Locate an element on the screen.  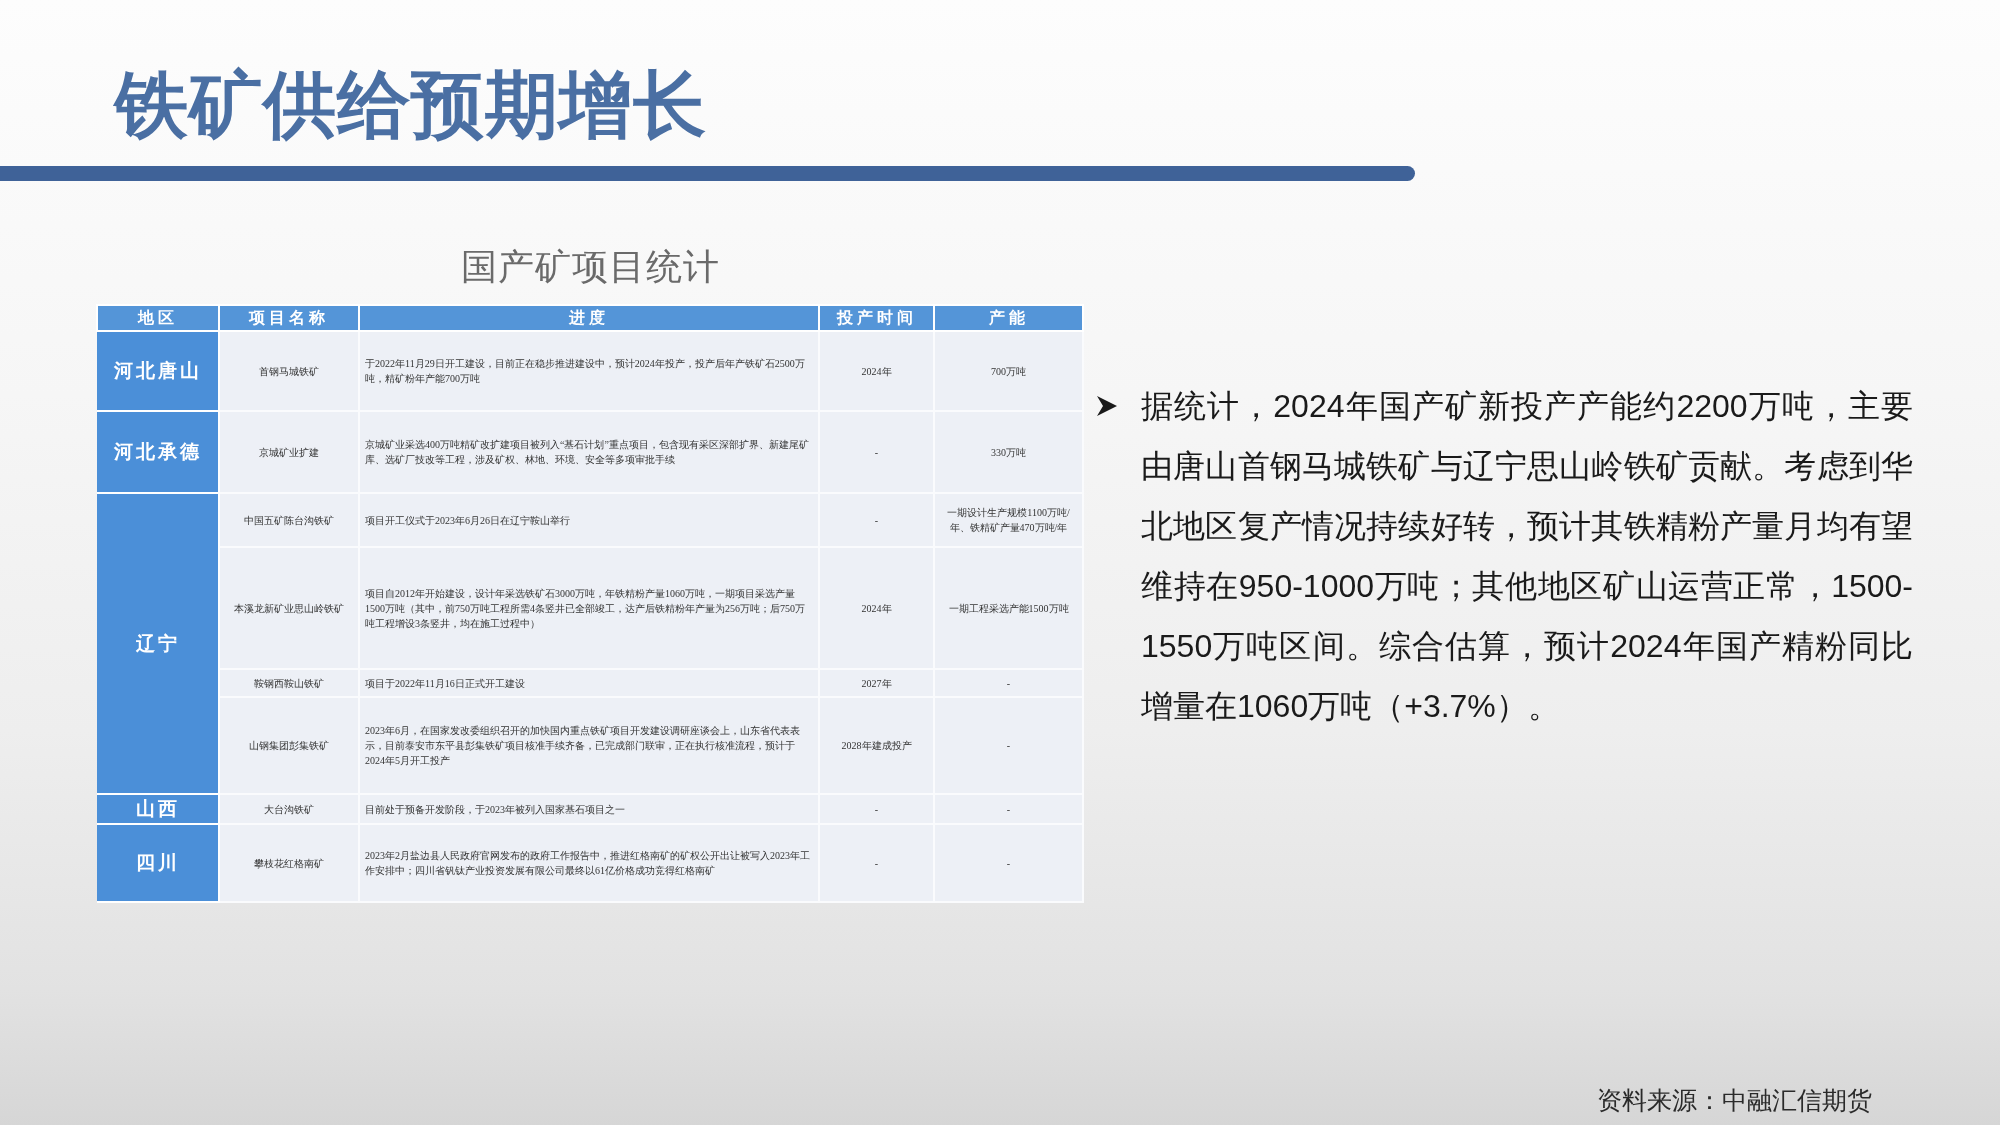
table-cell: 京城矿业扩建 is located at coordinates (289, 452).